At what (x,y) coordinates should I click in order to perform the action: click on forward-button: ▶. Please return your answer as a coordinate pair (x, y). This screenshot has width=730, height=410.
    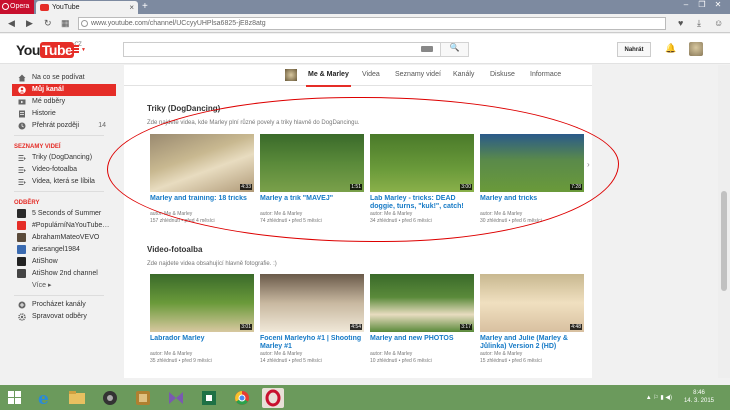
    Looking at the image, I should click on (29, 23).